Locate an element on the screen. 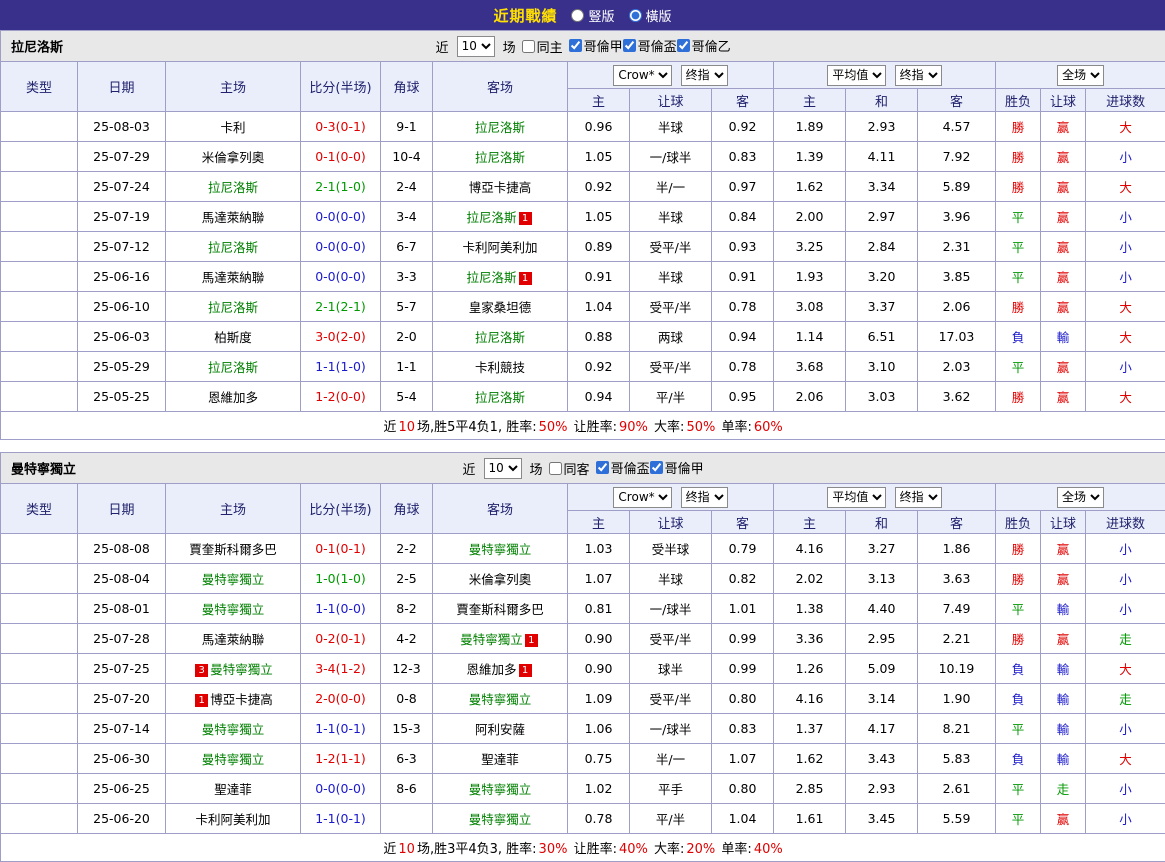 The height and width of the screenshot is (862, 1165). layout-radio-vertical: 豎版 is located at coordinates (592, 15).